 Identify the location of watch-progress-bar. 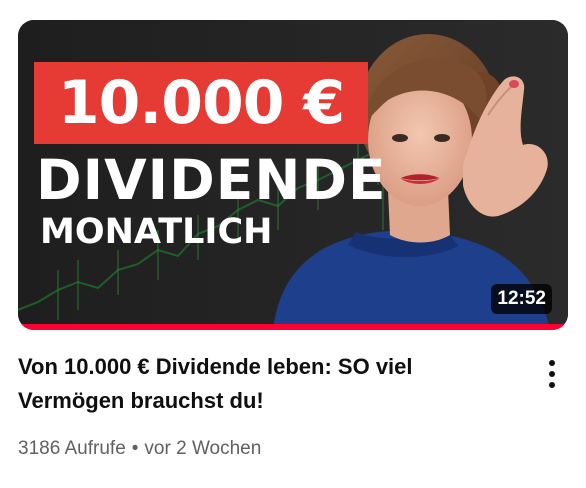
(293, 327).